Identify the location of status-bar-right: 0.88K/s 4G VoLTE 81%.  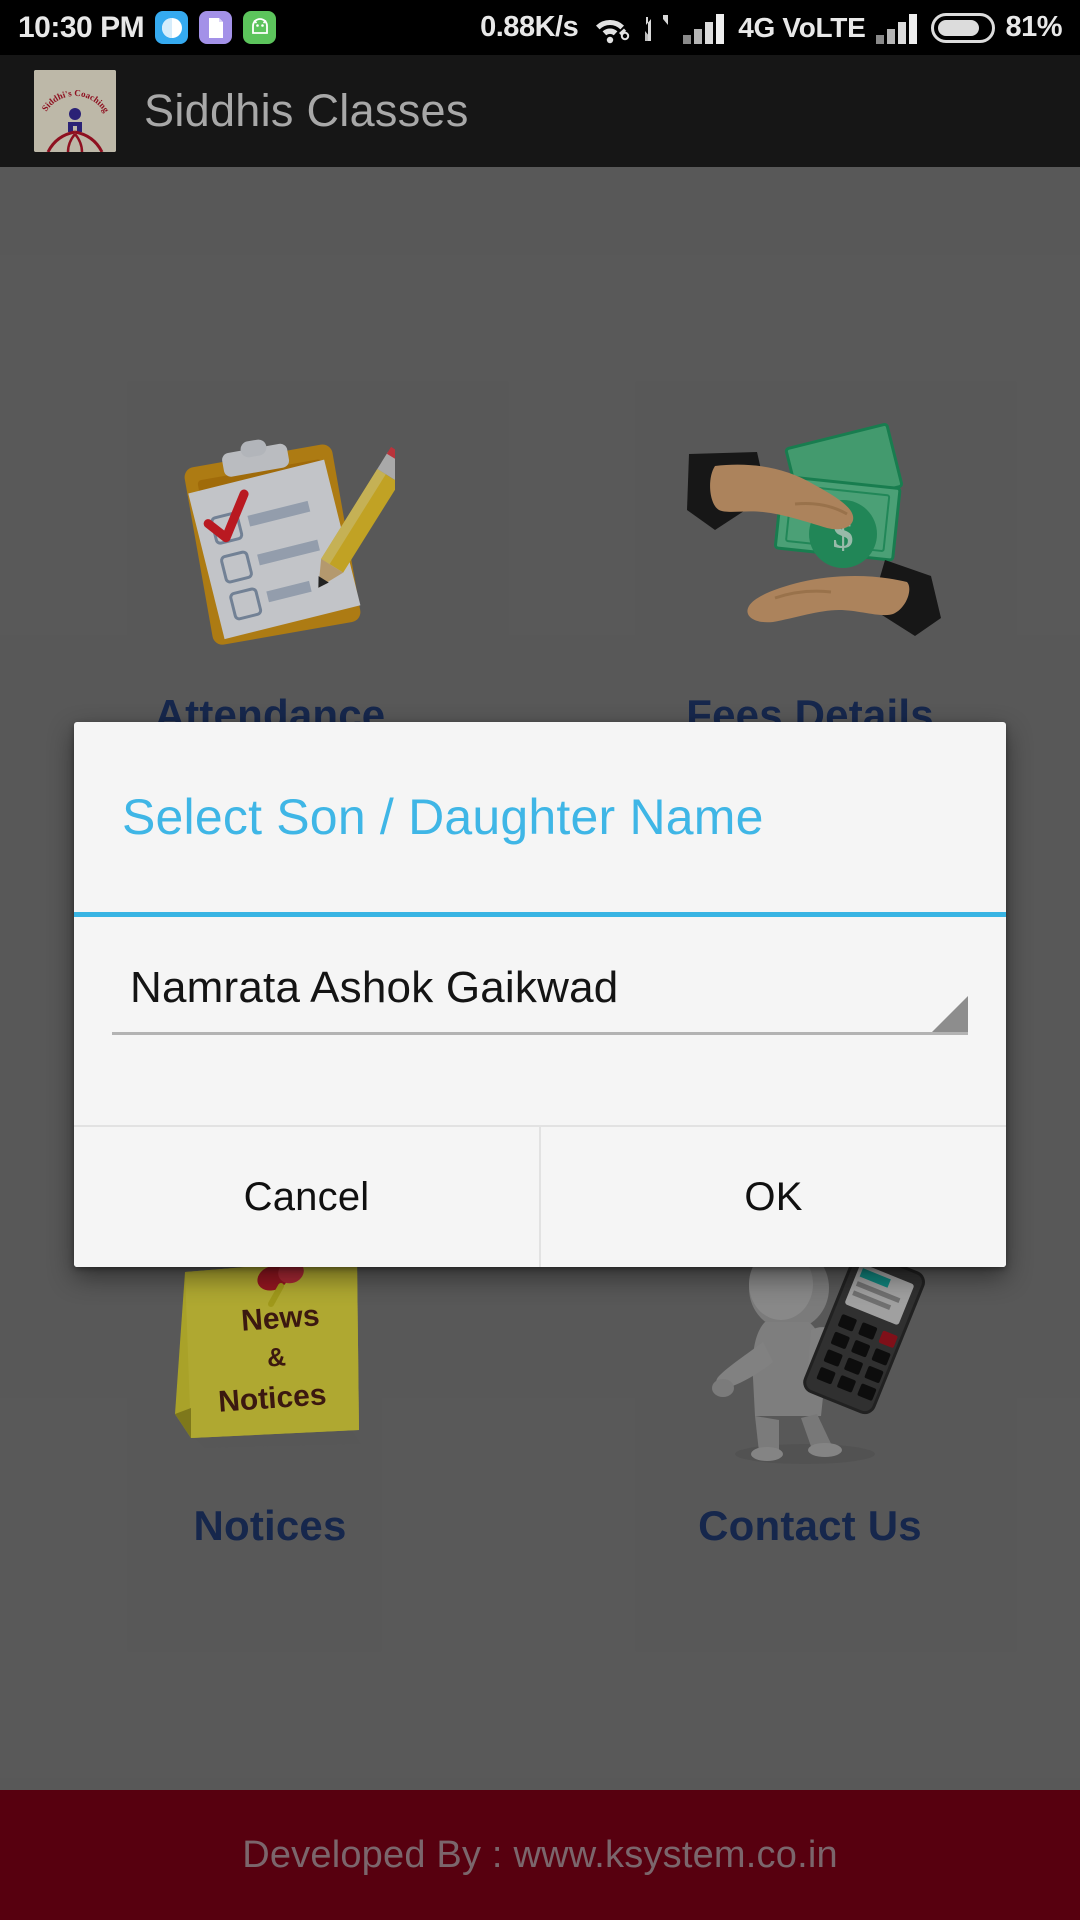
(771, 28).